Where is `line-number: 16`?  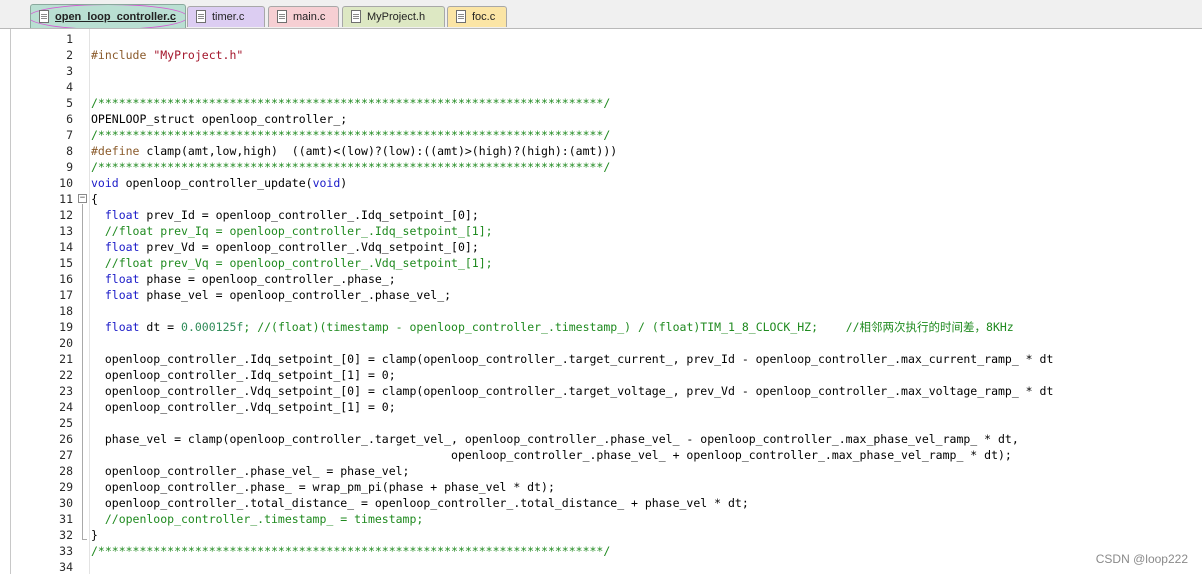
line-number: 16 is located at coordinates (66, 279).